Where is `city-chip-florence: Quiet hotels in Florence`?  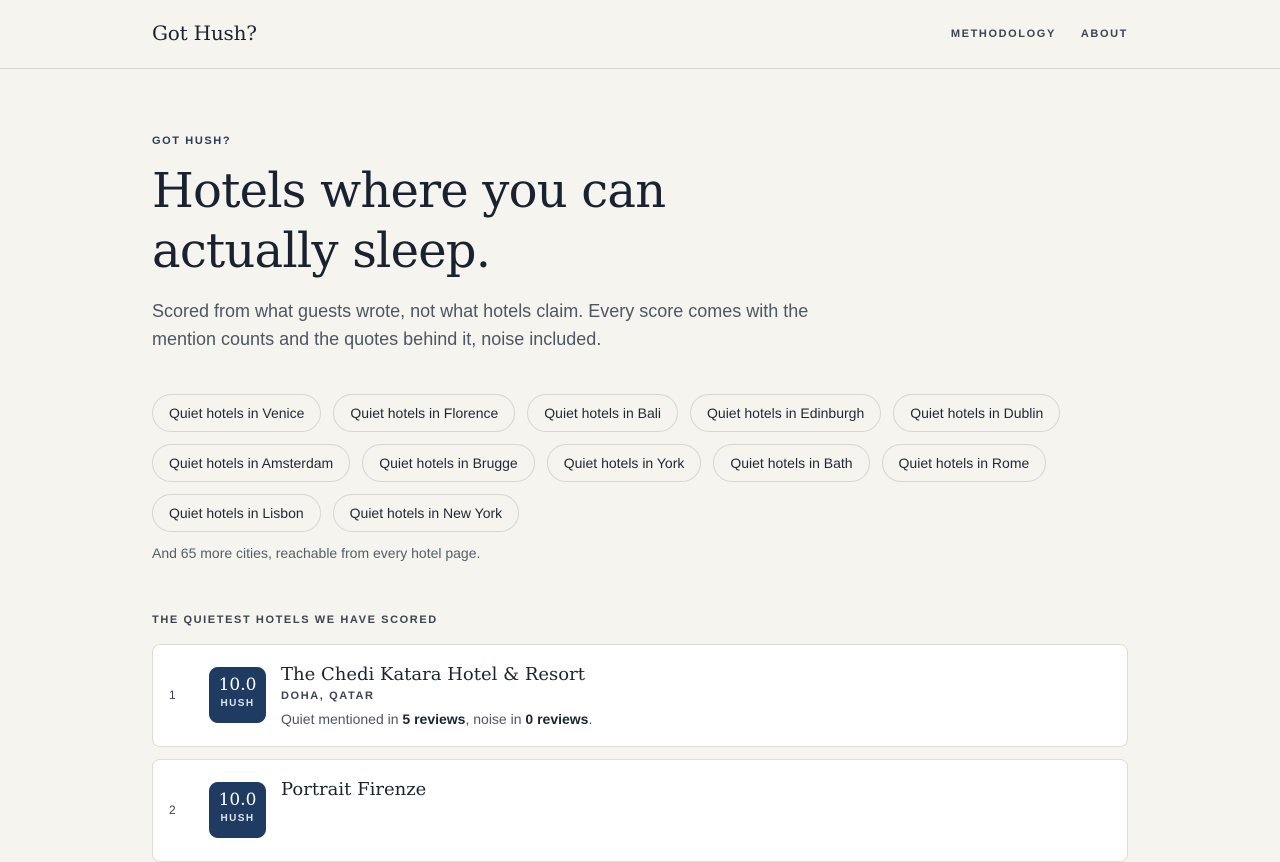 city-chip-florence: Quiet hotels in Florence is located at coordinates (424, 413).